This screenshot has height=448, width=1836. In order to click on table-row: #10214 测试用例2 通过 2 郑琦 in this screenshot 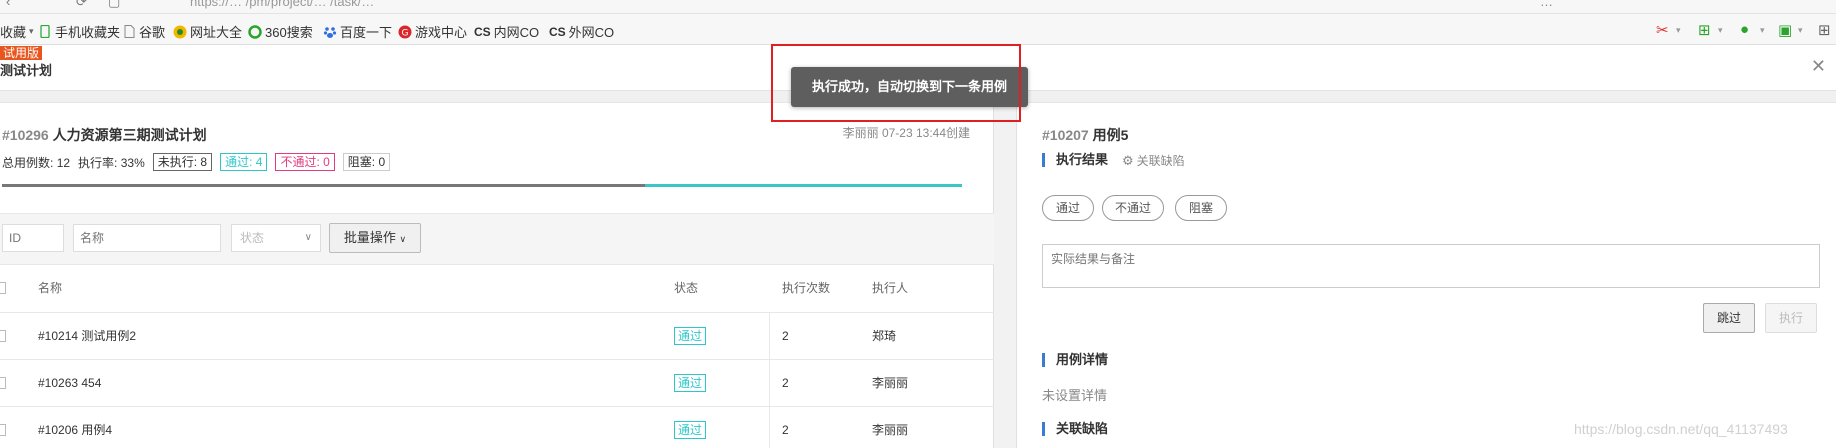, I will do `click(497, 336)`.